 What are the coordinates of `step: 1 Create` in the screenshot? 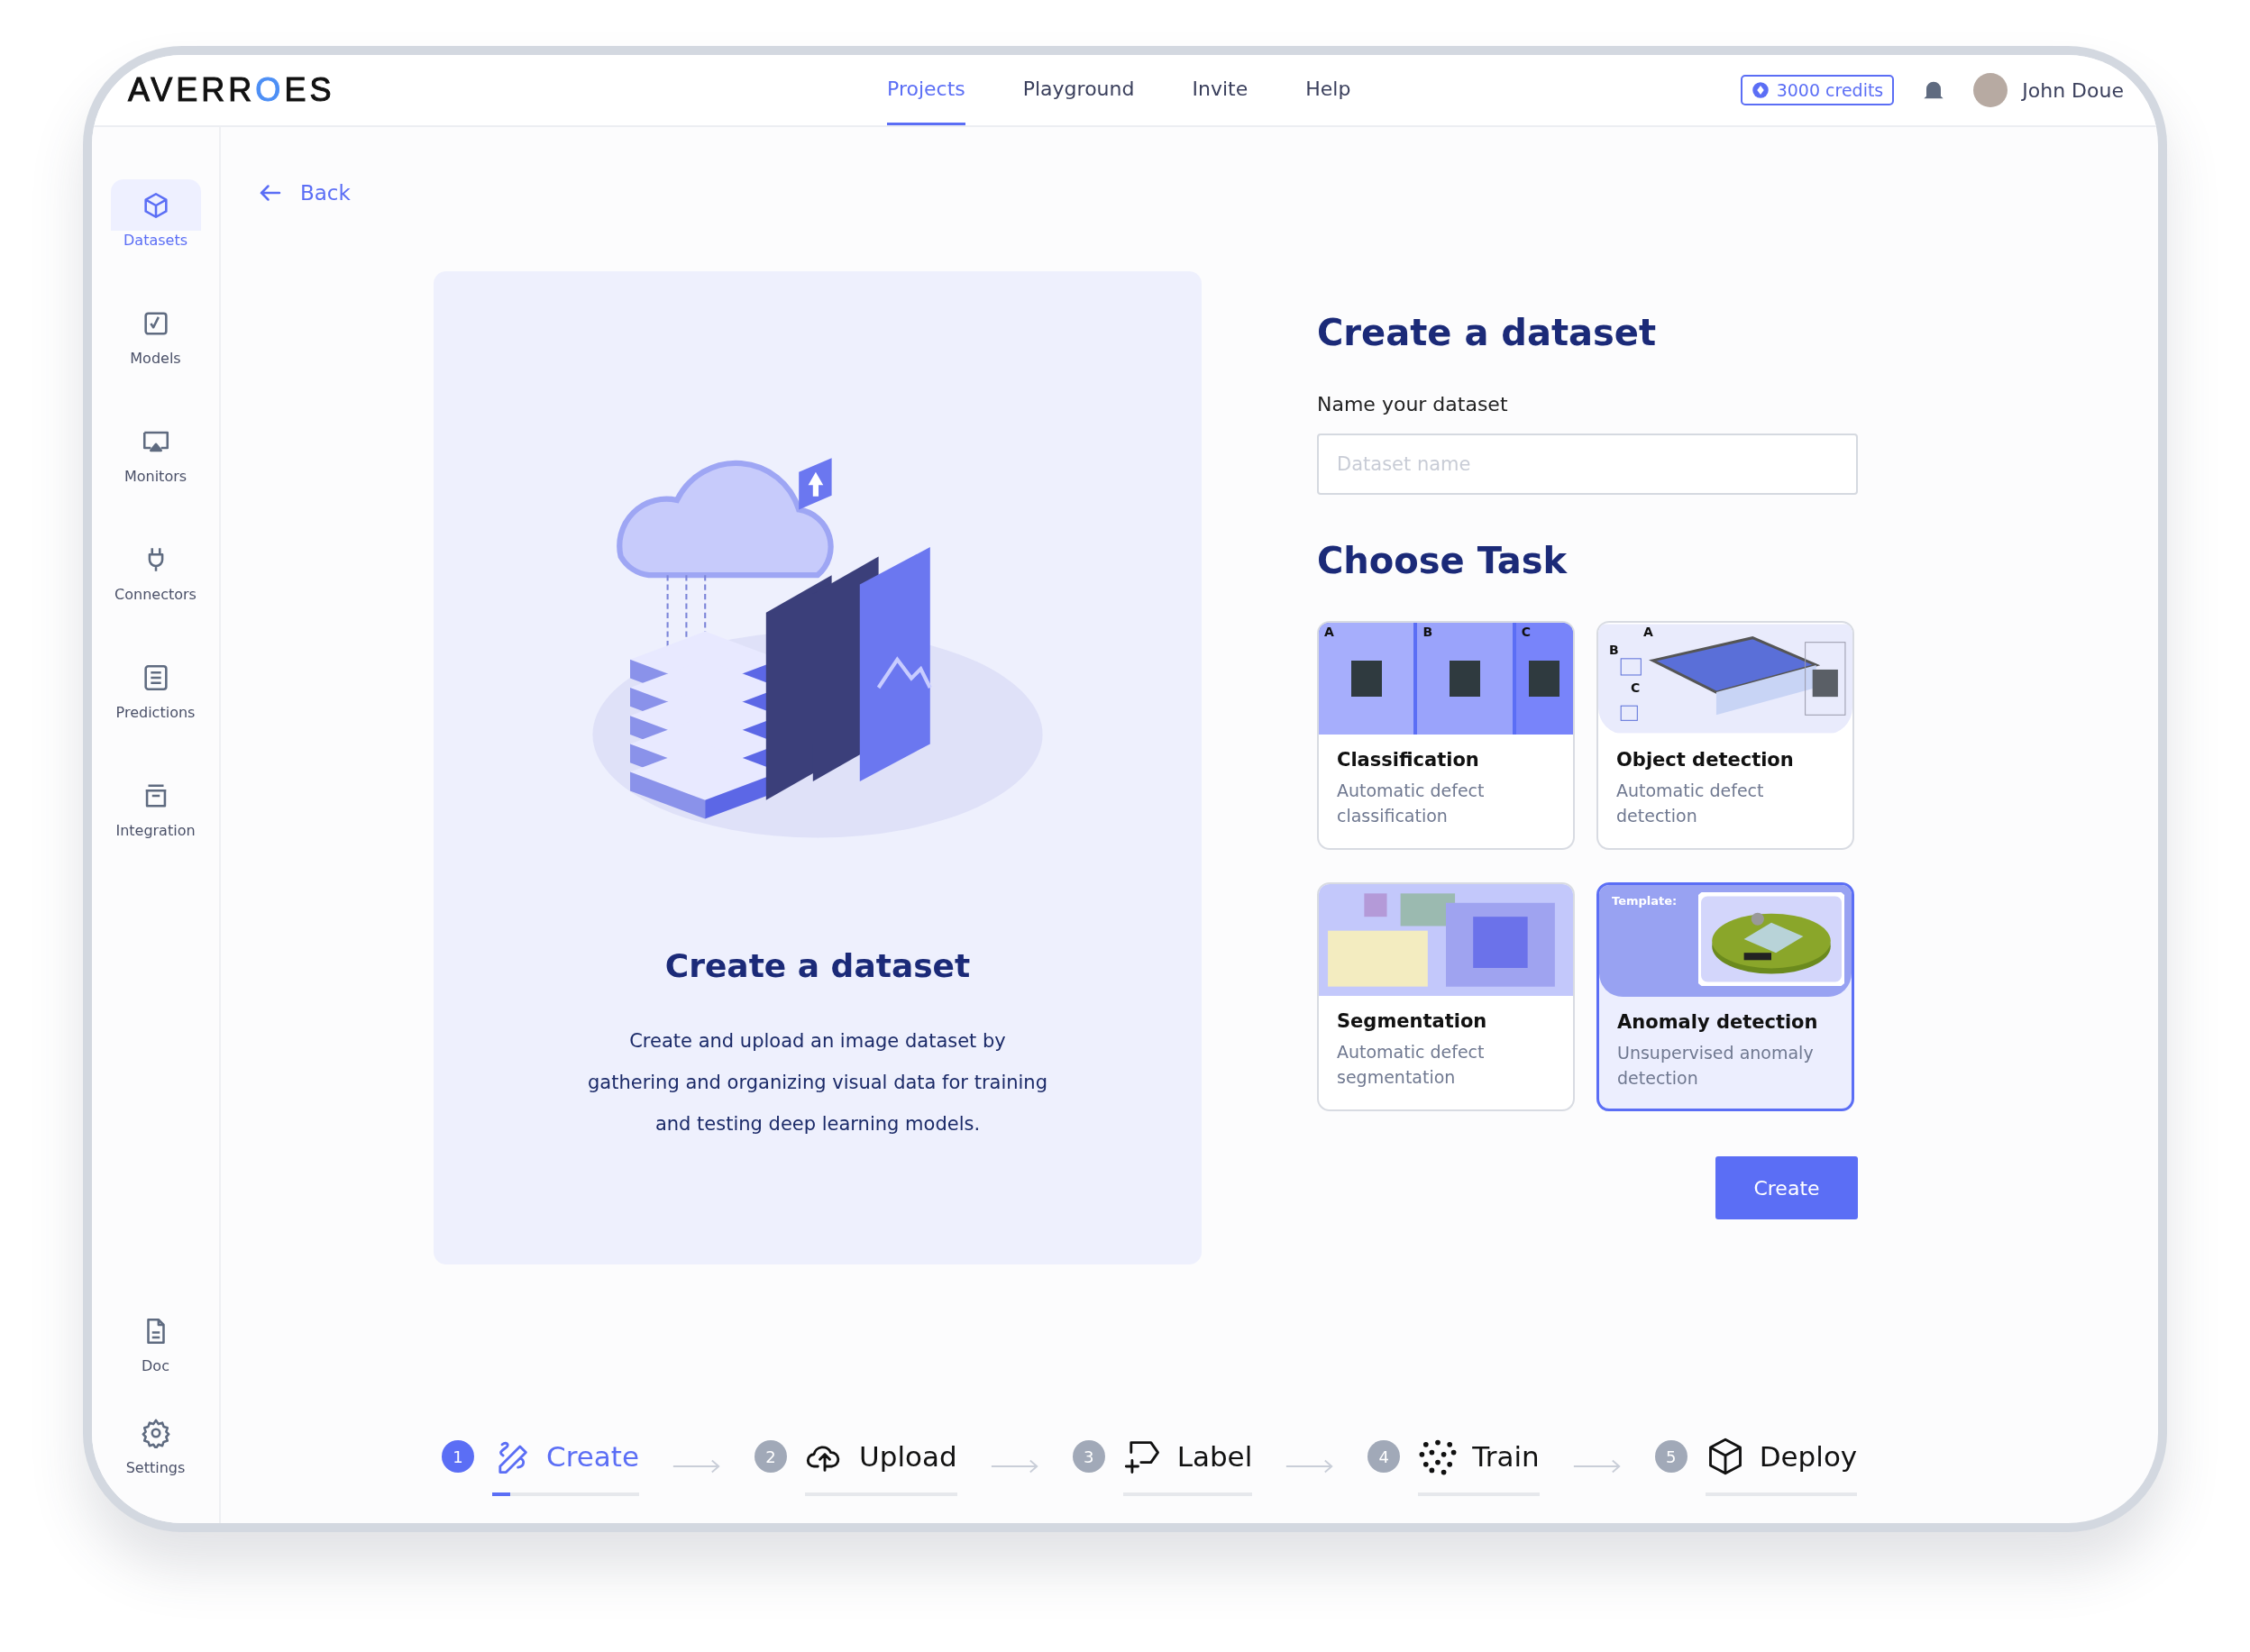 It's located at (540, 1466).